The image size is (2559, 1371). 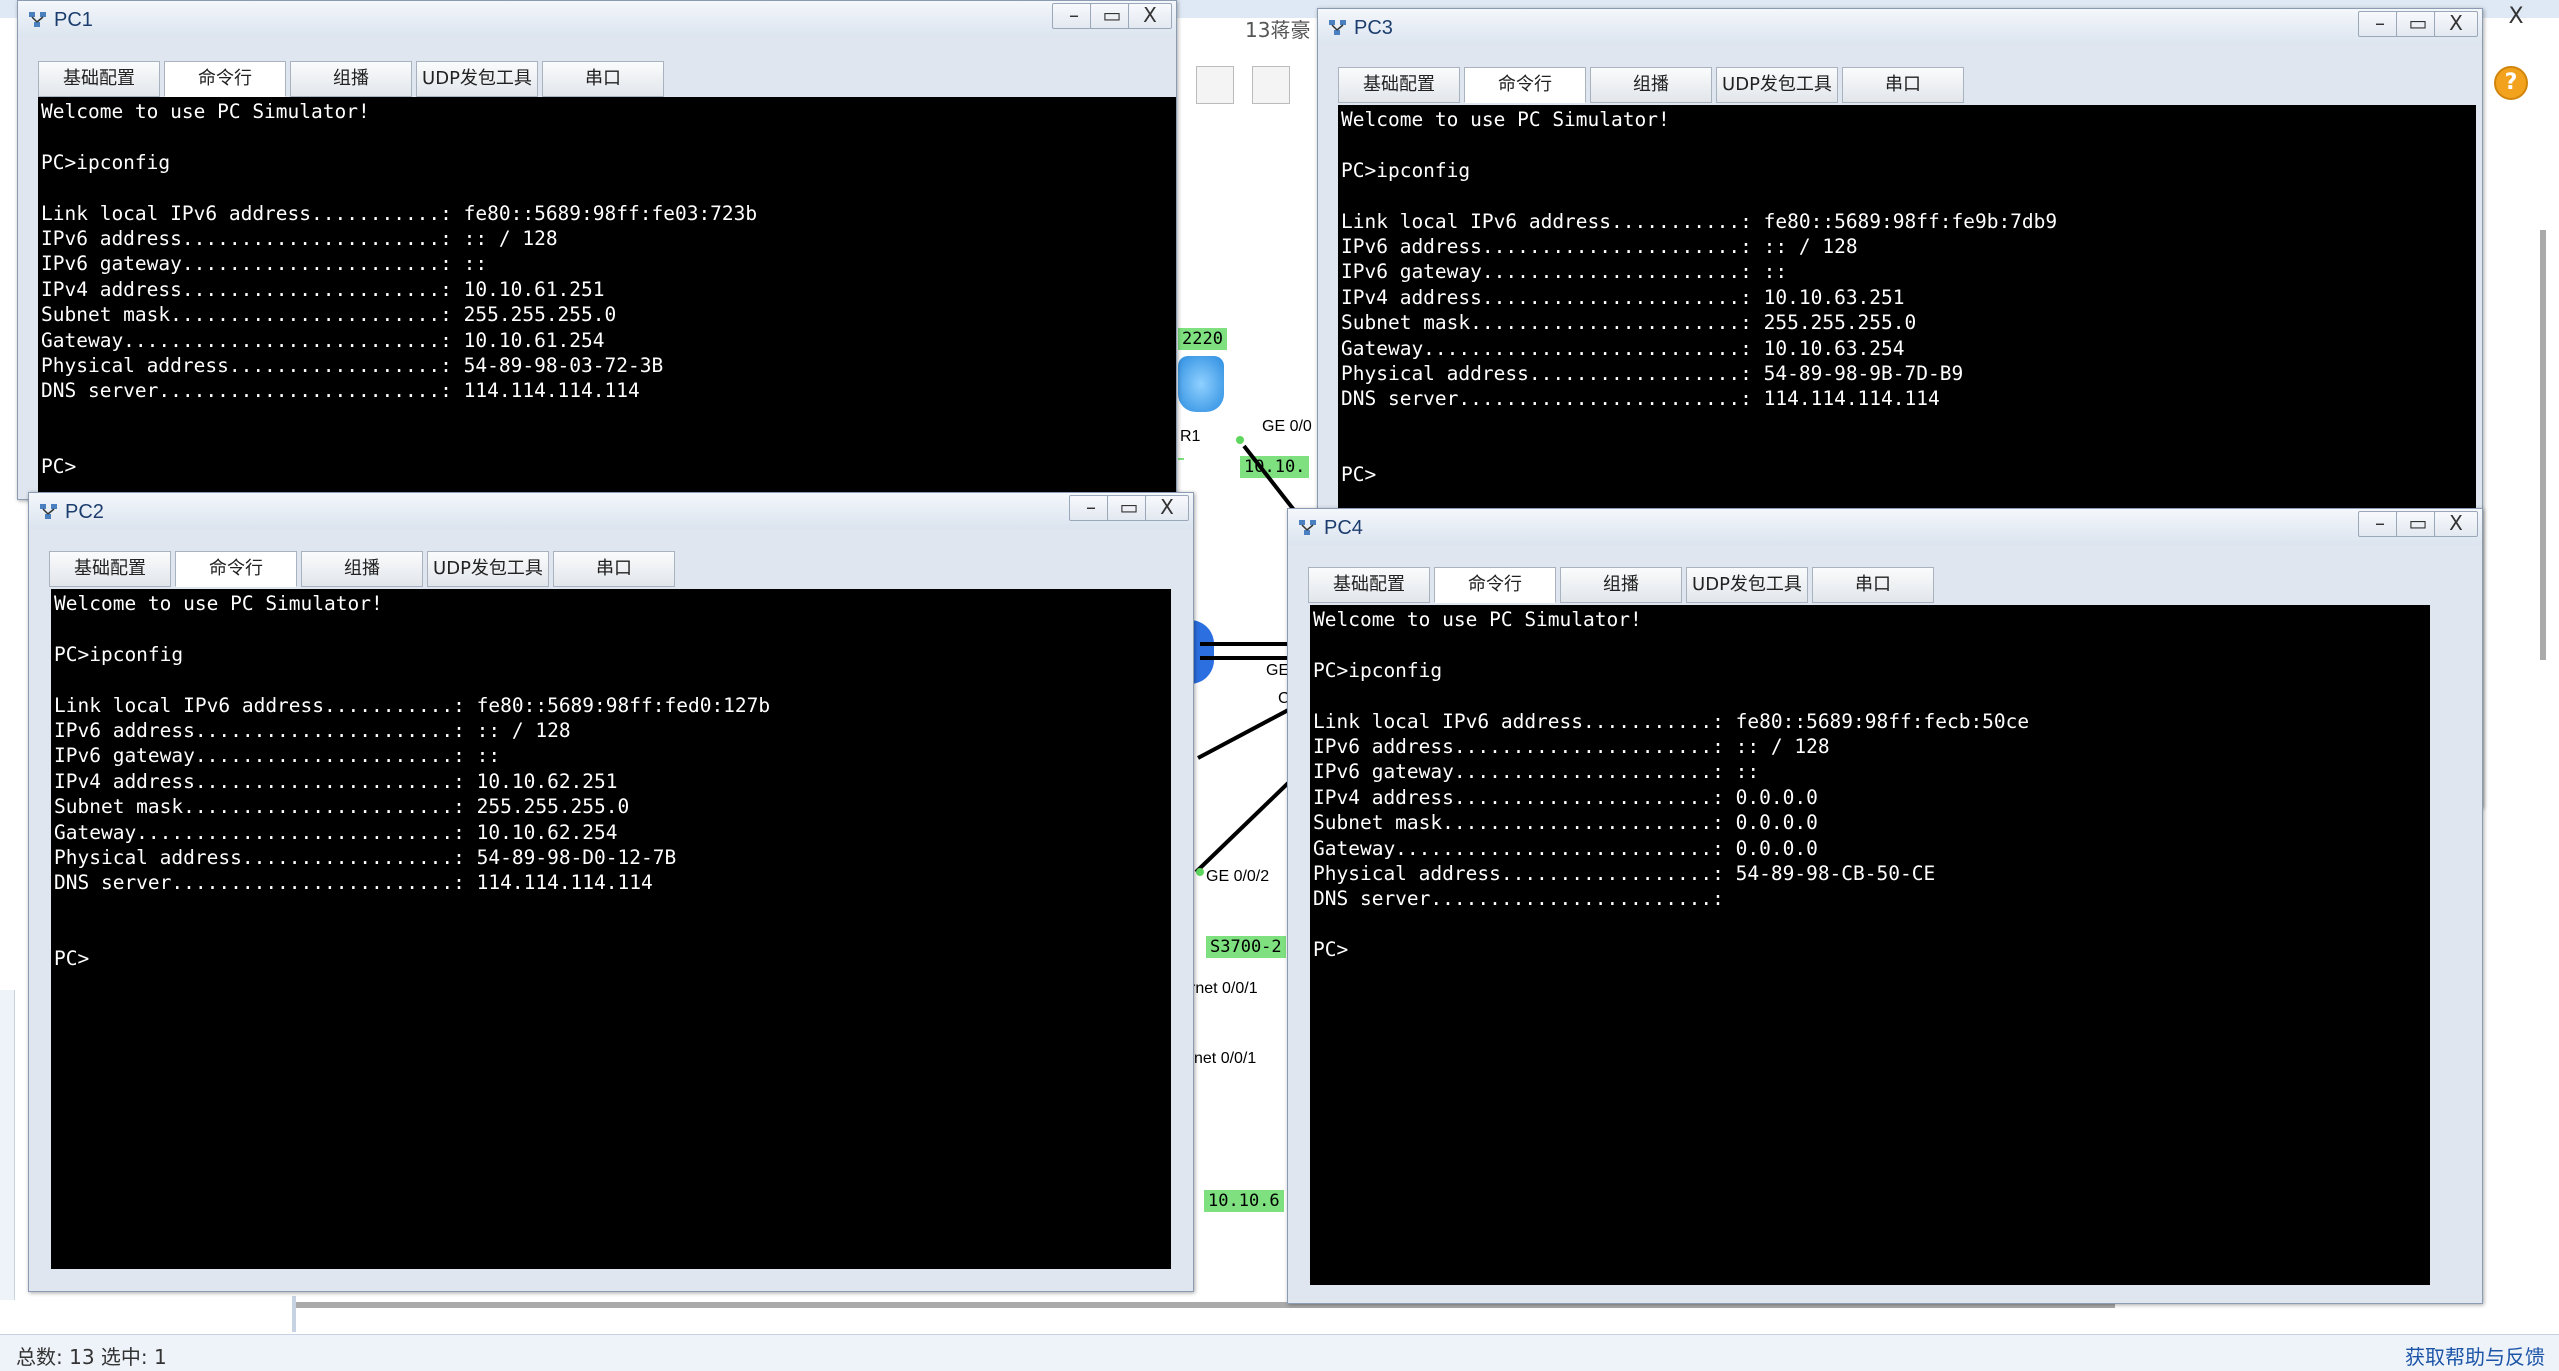 What do you see at coordinates (1246, 947) in the screenshot?
I see `switch-name-label: S3700-2` at bounding box center [1246, 947].